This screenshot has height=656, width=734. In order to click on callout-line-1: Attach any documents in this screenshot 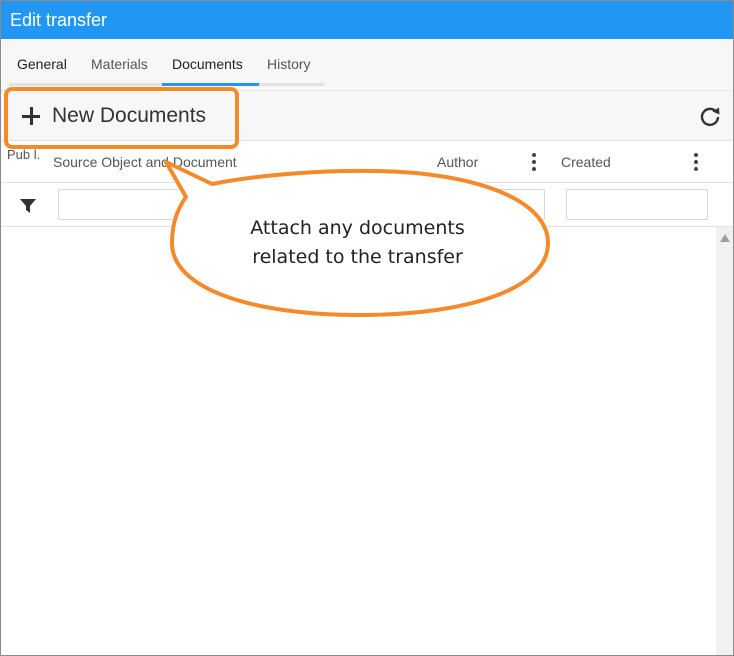, I will do `click(357, 228)`.